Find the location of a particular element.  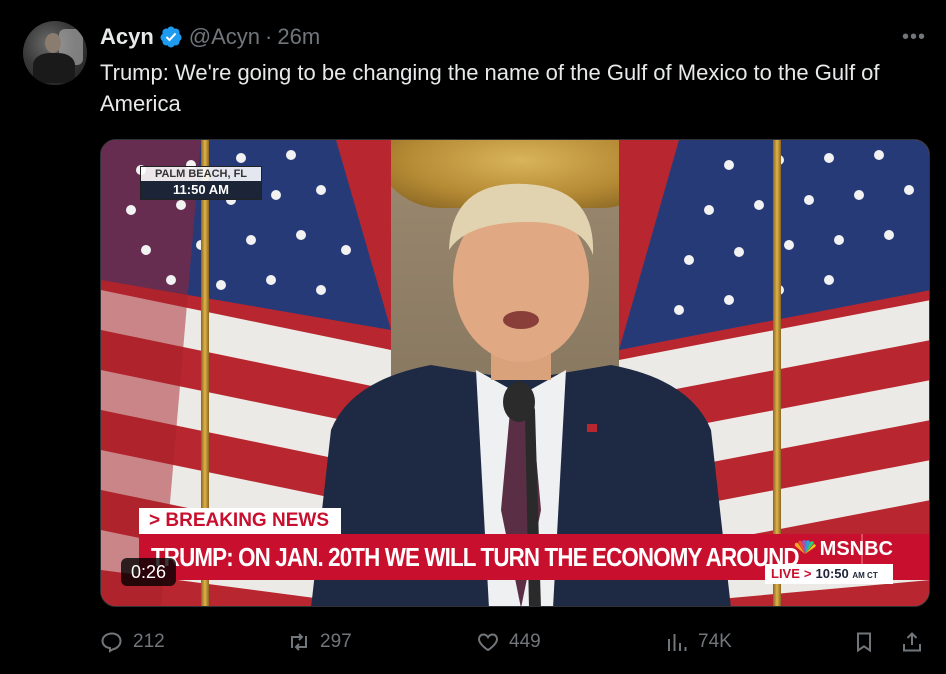

live-time: 10:50 is located at coordinates (832, 573).